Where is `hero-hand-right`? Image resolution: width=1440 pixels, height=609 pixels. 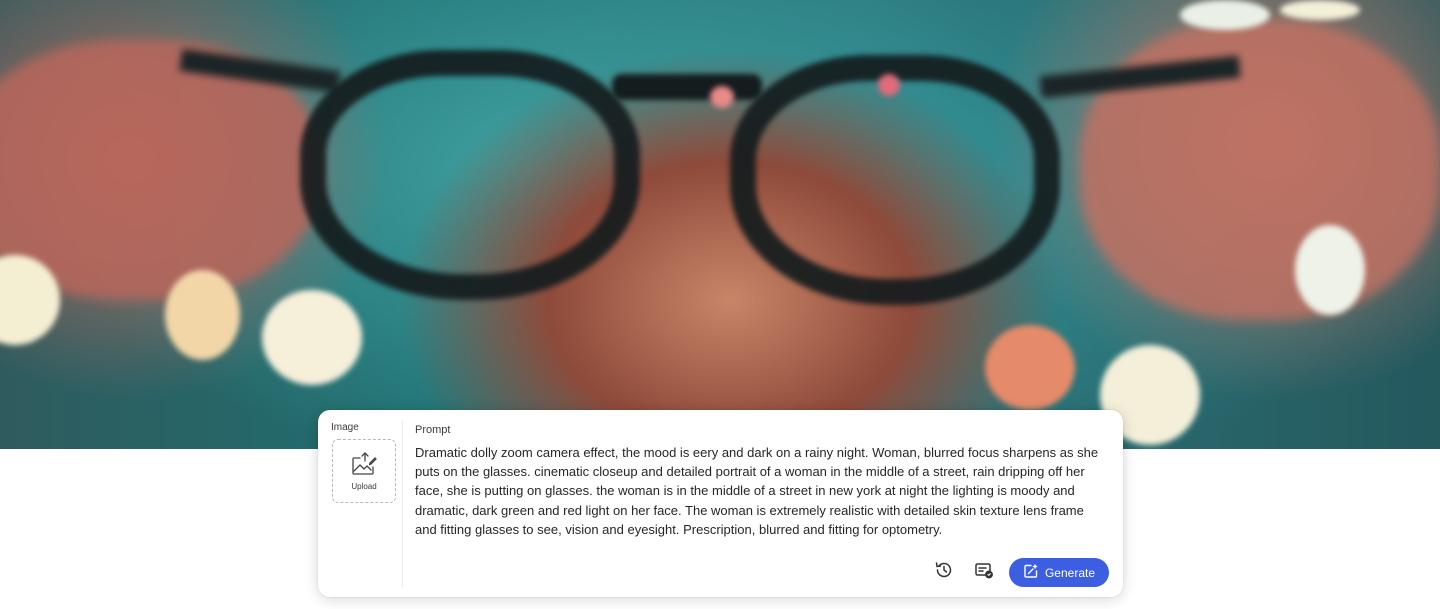
hero-hand-right is located at coordinates (1260, 170).